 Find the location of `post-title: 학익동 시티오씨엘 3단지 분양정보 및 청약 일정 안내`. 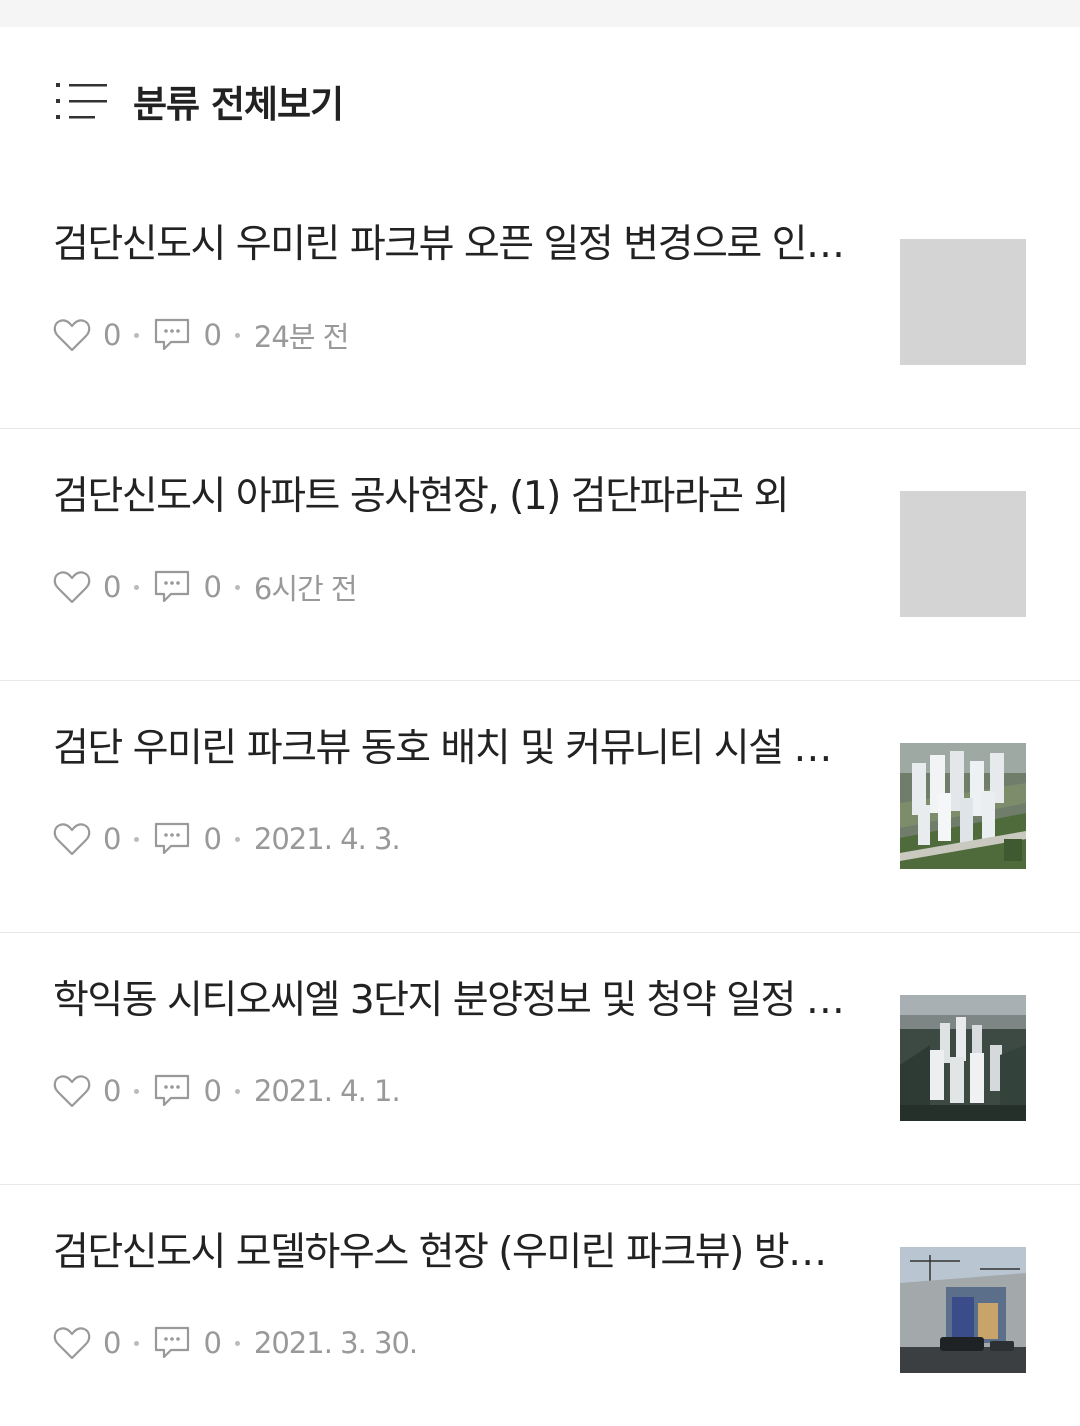

post-title: 학익동 시티오씨엘 3단지 분양정보 및 청약 일정 안내 is located at coordinates (456, 1001).